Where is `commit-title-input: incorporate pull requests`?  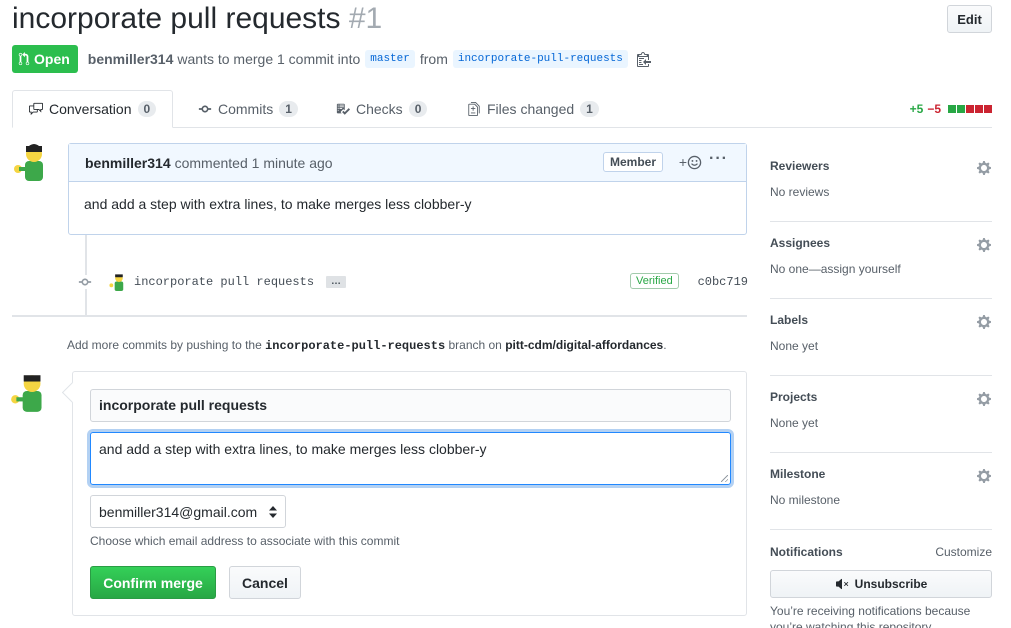
commit-title-input: incorporate pull requests is located at coordinates (410, 405).